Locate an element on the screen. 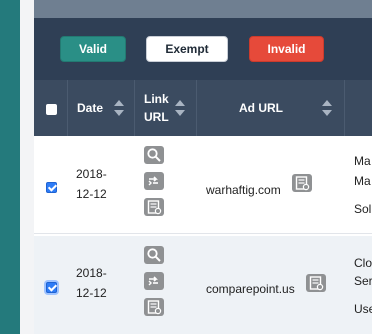  ad-url-sort-icon is located at coordinates (327, 108).